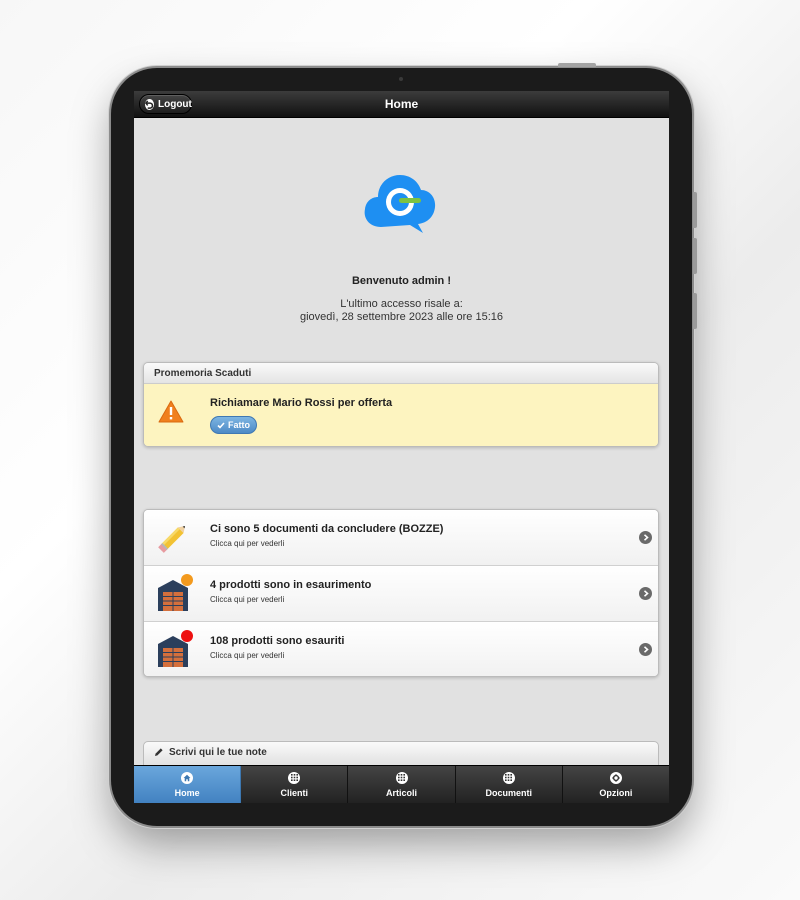 This screenshot has height=900, width=800. Describe the element at coordinates (401, 281) in the screenshot. I see `welcome-message: Benvenuto admin !` at that location.